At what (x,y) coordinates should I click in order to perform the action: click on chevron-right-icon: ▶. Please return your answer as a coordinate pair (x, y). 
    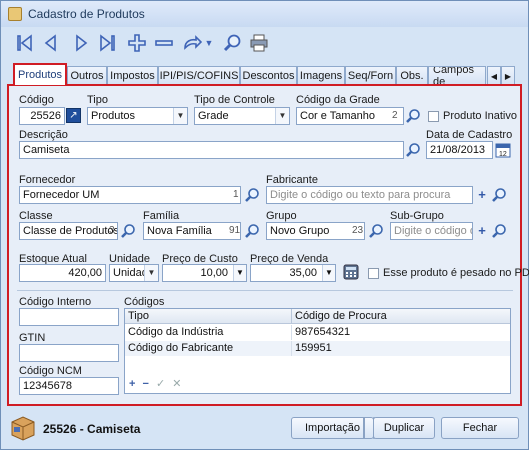
    Looking at the image, I should click on (508, 76).